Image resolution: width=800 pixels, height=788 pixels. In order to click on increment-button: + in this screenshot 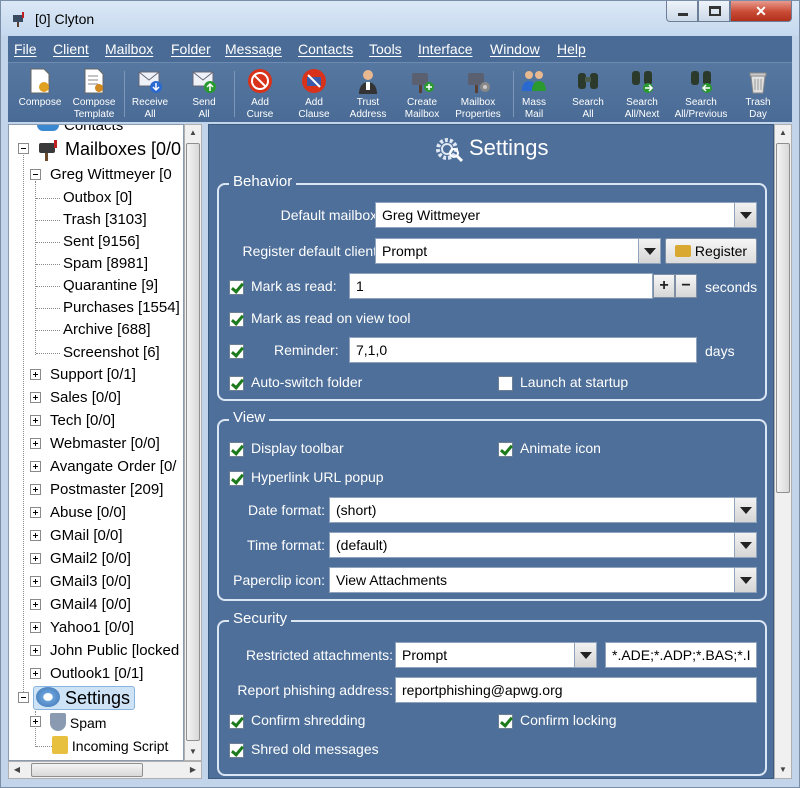, I will do `click(664, 286)`.